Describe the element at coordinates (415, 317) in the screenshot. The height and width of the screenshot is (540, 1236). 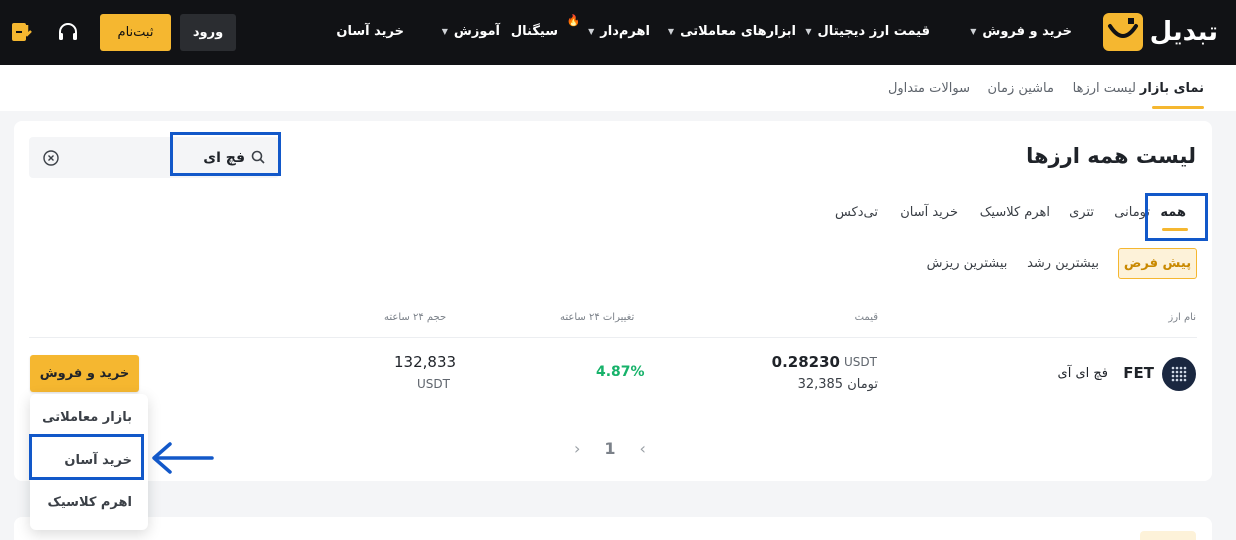
I see `column-header-volume: حجم ۲۴ ساعته` at that location.